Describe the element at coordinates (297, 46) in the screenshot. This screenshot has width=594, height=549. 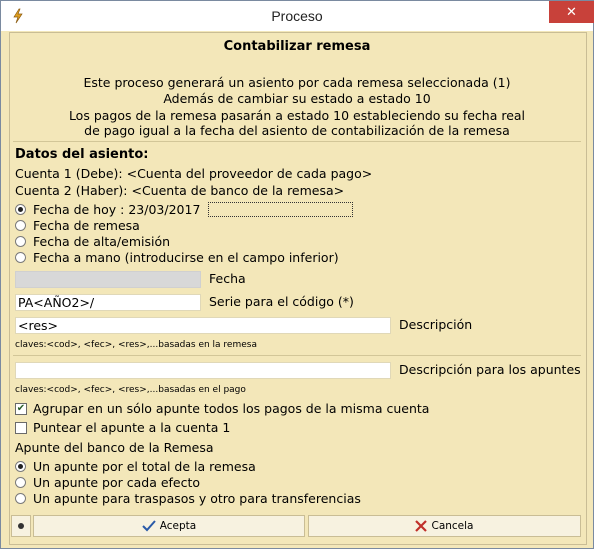
I see `page-title: Contabilizar remesa` at that location.